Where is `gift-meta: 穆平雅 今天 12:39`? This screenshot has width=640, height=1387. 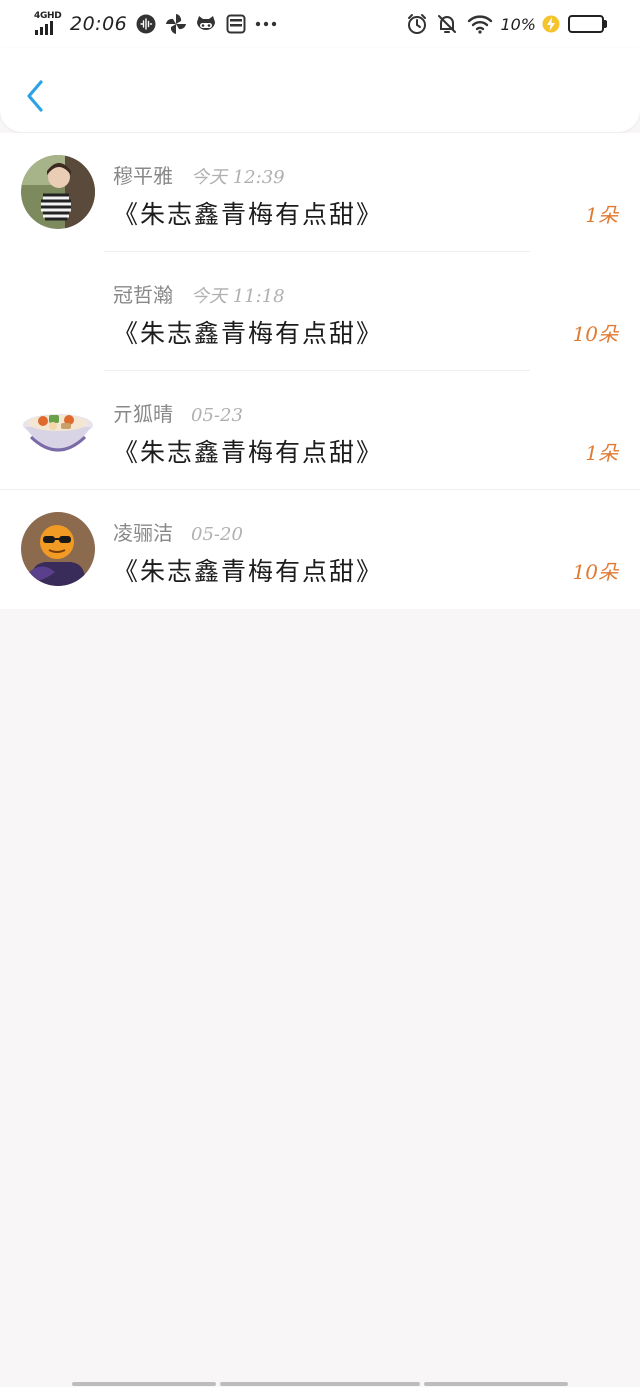
gift-meta: 穆平雅 今天 12:39 is located at coordinates (199, 174).